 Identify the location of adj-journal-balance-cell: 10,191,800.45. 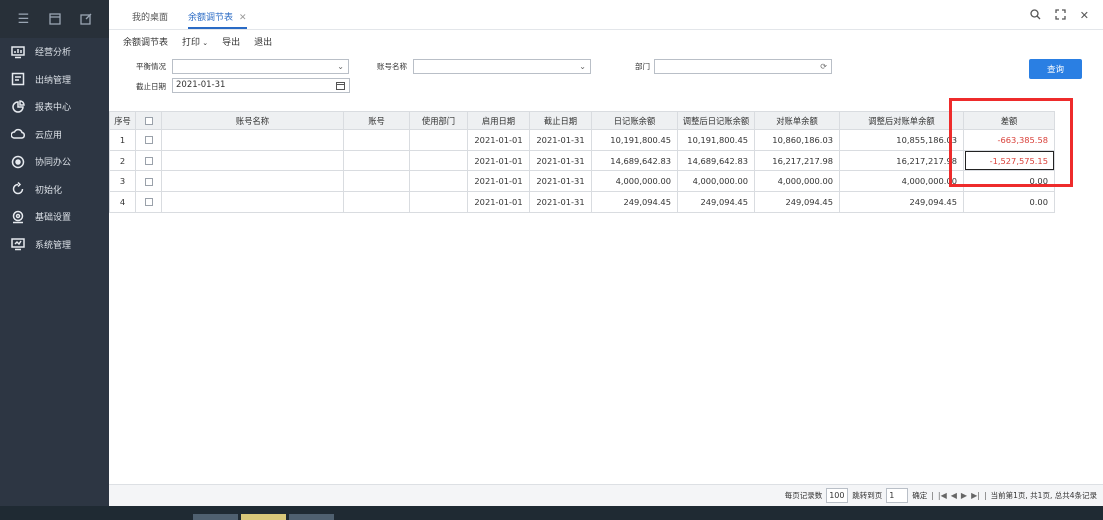
(716, 140).